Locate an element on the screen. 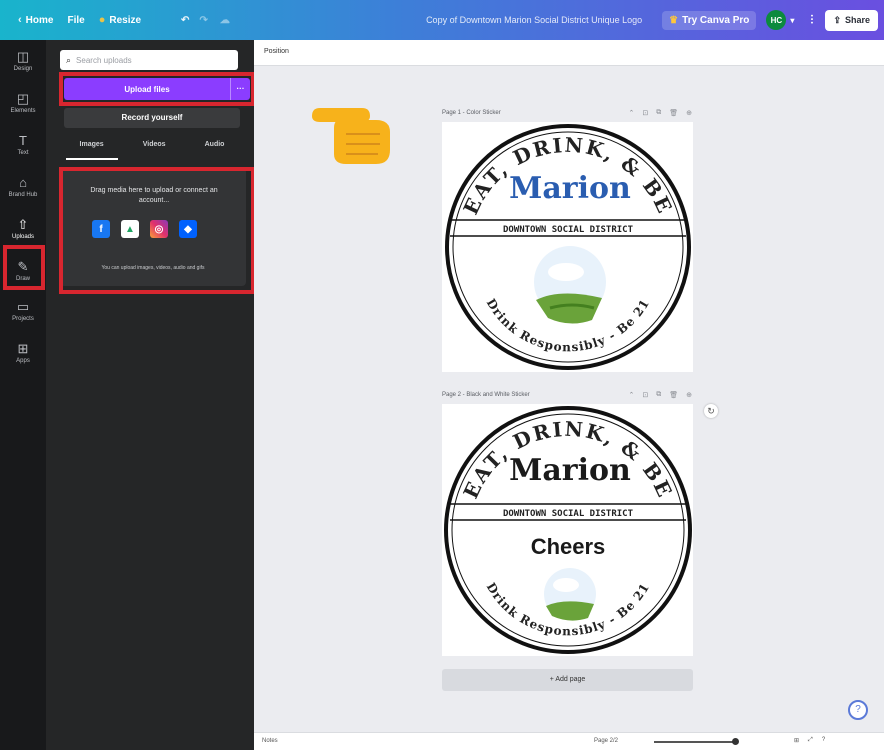 The height and width of the screenshot is (750, 884). chevron-down-icon: ▾ is located at coordinates (792, 20).